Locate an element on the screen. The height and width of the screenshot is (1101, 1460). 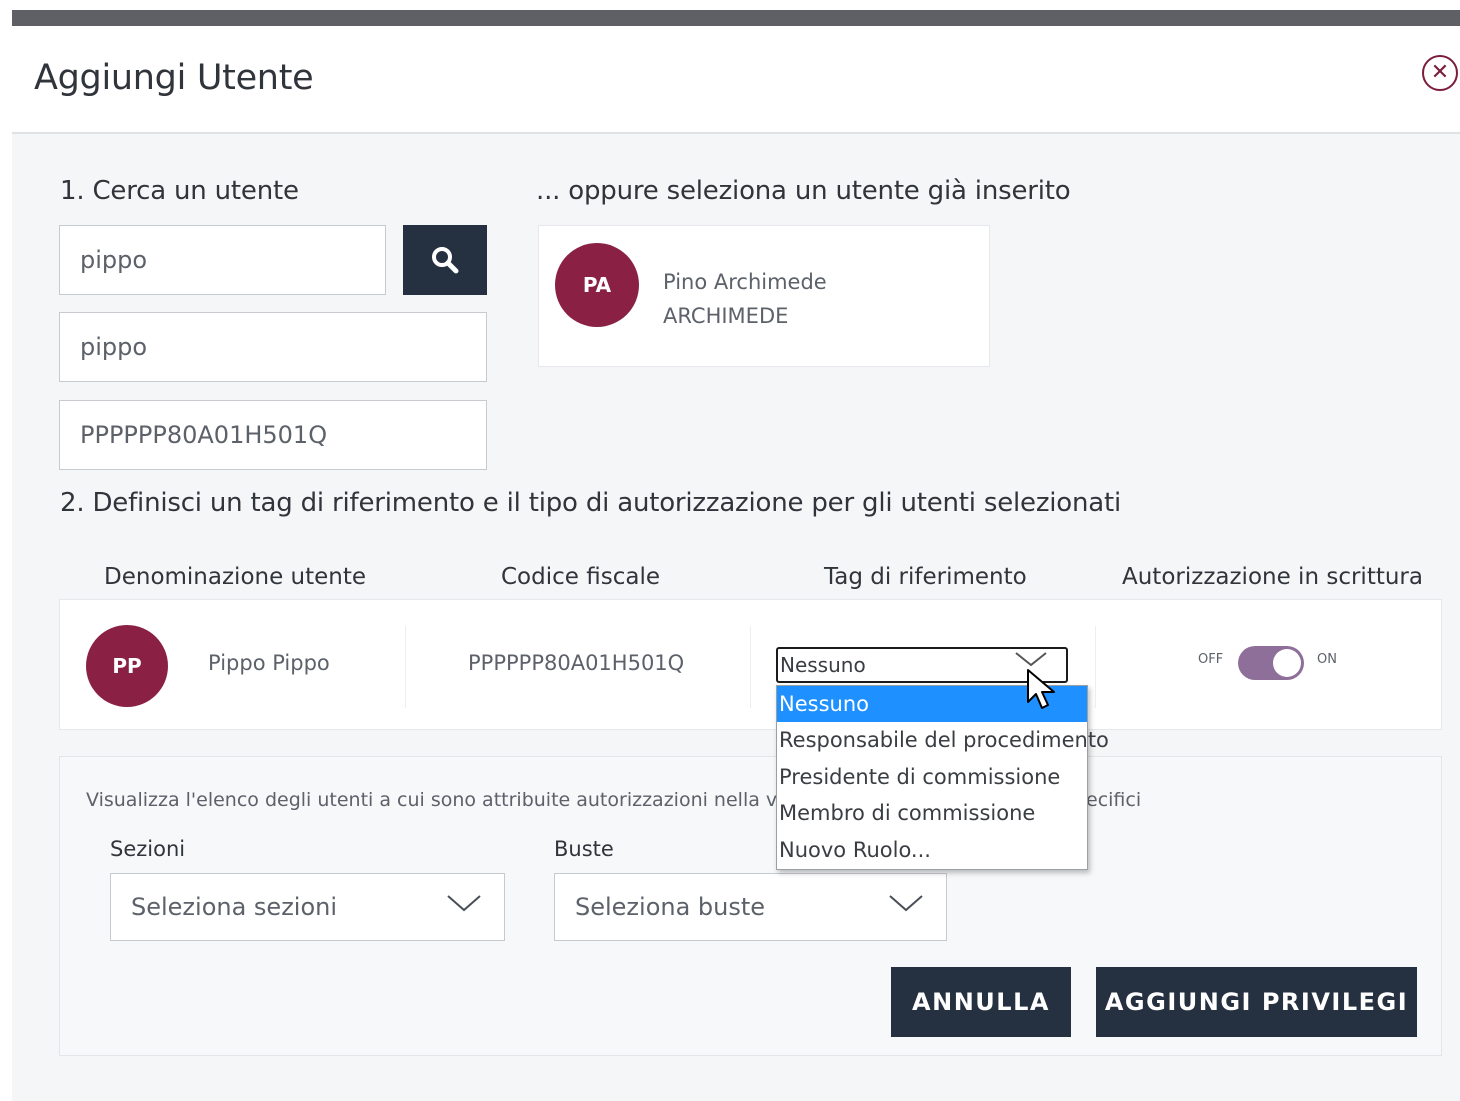
cancel-button: ANNULLA is located at coordinates (981, 1002).